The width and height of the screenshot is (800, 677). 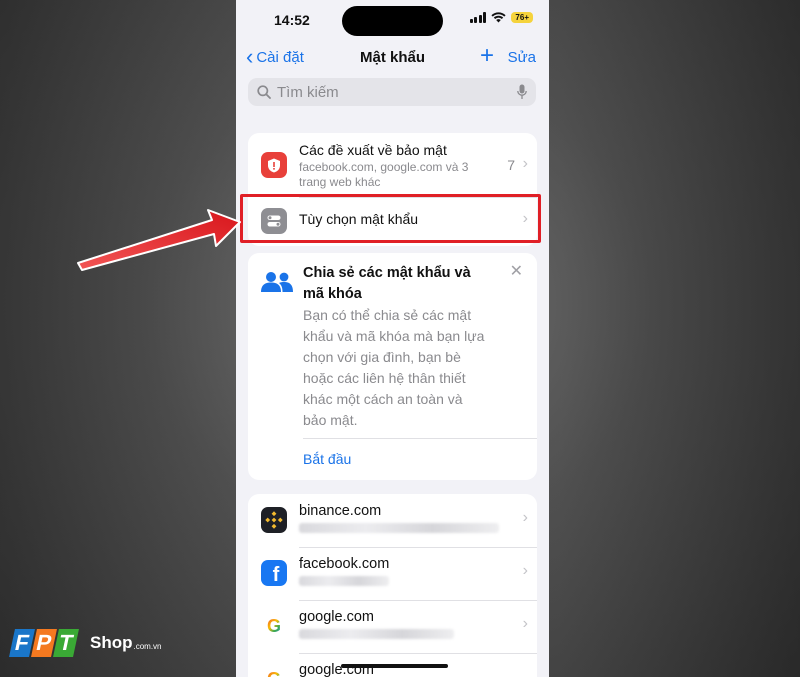 I want to click on pointer-arrow-icon, so click(x=159, y=240).